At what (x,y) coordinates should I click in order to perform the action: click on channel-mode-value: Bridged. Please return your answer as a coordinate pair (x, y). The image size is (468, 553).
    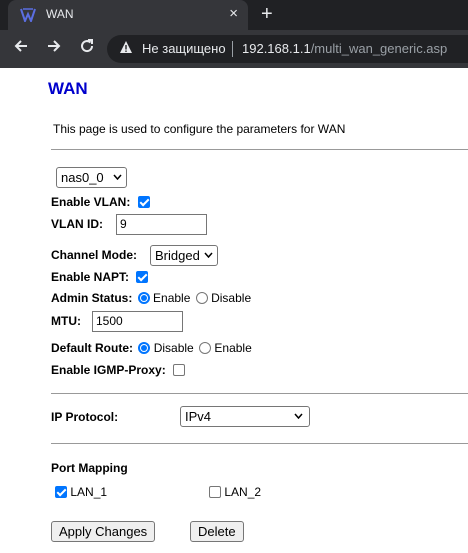
    Looking at the image, I should click on (177, 255).